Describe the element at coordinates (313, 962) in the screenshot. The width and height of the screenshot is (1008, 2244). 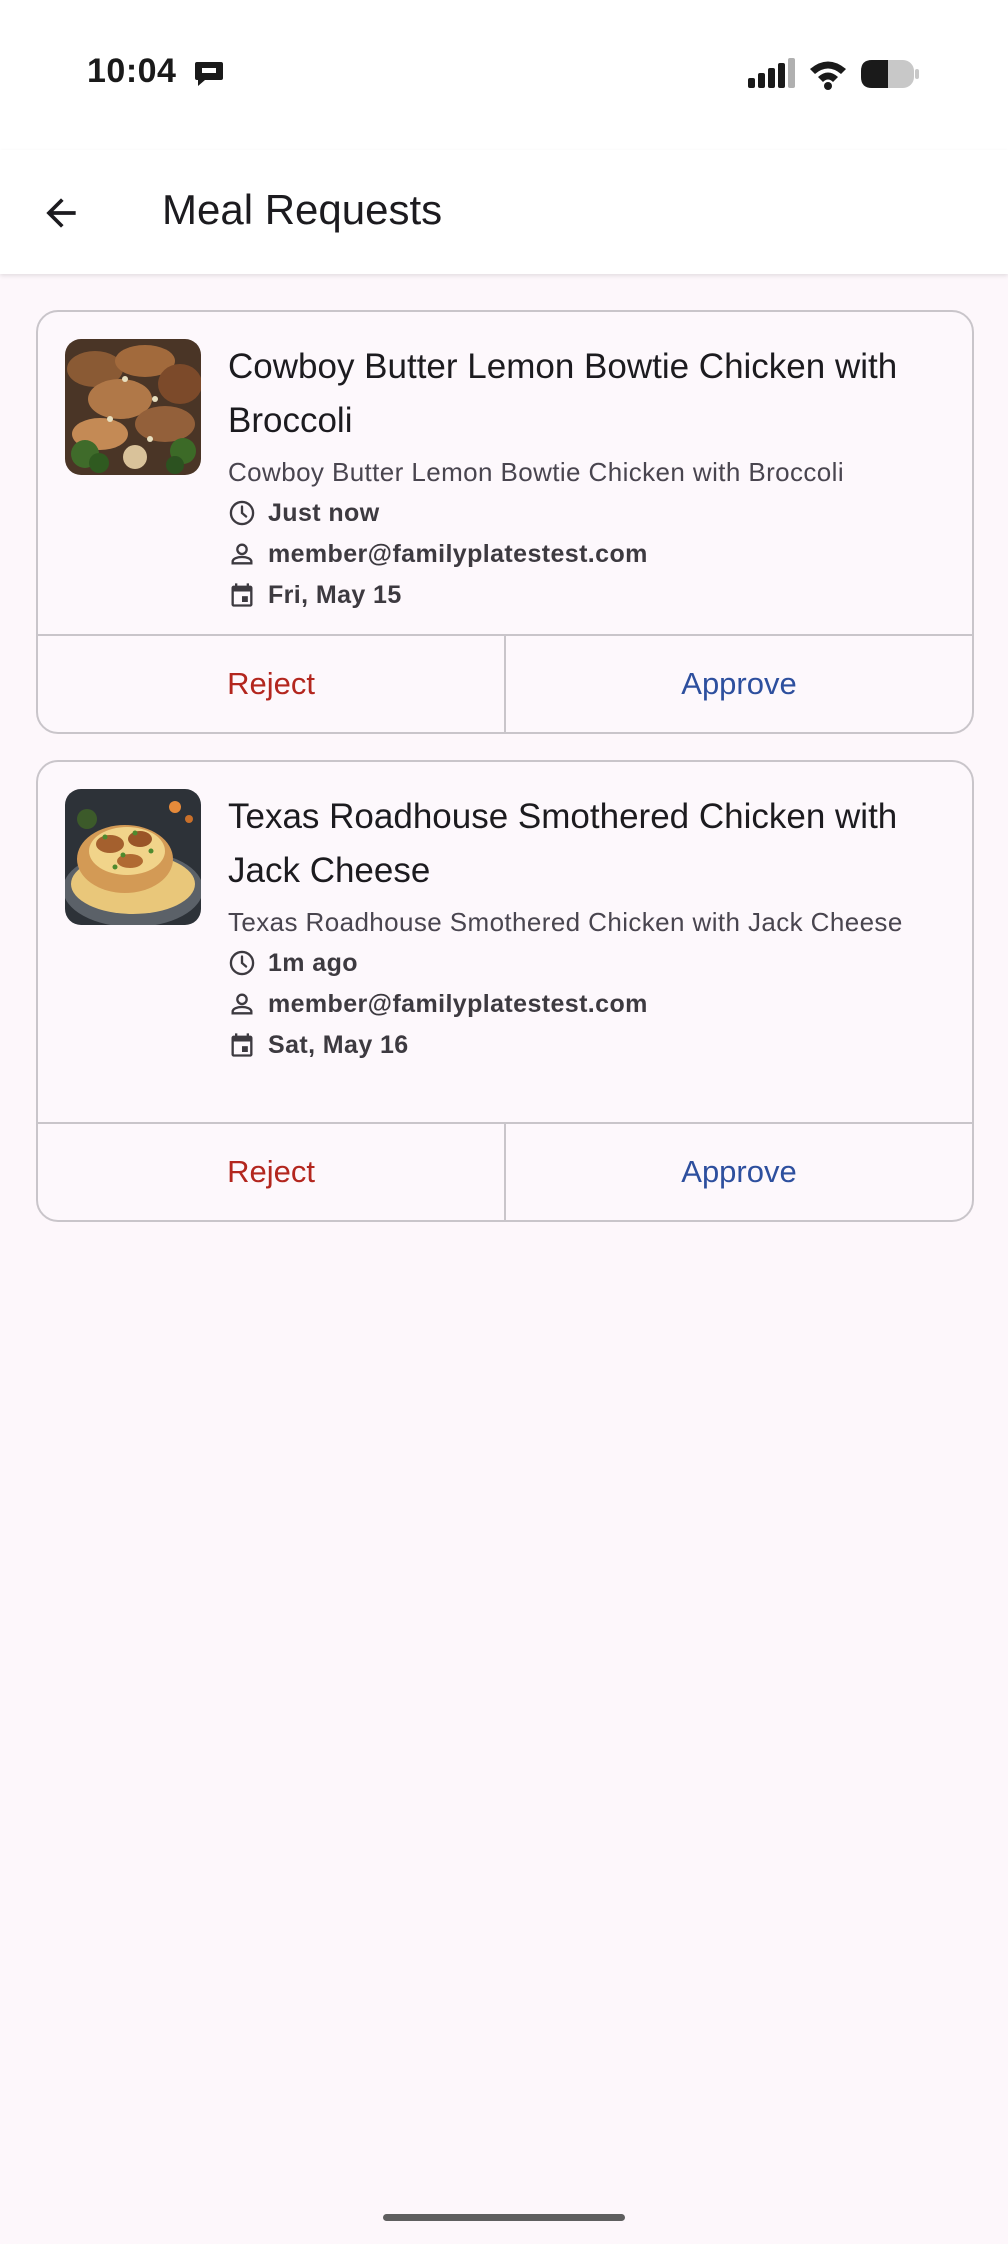
I see `requested-time: 1m ago` at that location.